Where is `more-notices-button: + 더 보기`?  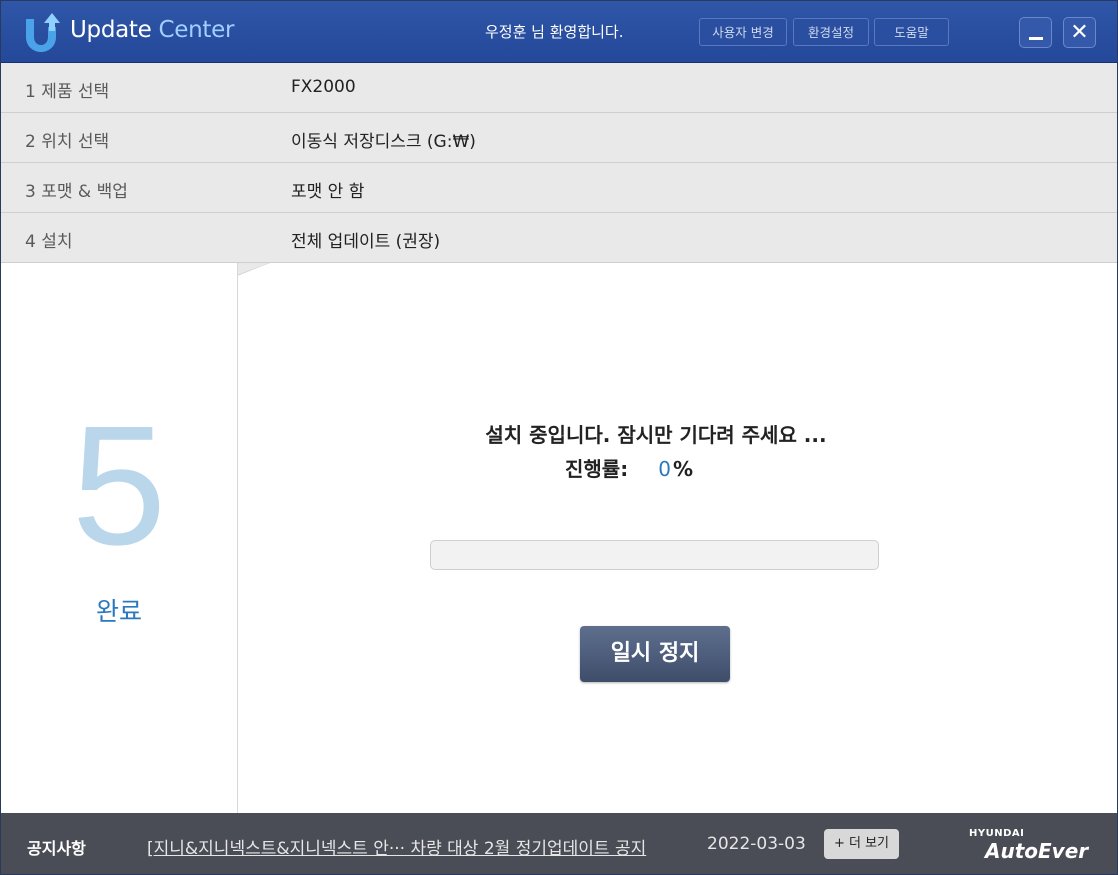 more-notices-button: + 더 보기 is located at coordinates (861, 844).